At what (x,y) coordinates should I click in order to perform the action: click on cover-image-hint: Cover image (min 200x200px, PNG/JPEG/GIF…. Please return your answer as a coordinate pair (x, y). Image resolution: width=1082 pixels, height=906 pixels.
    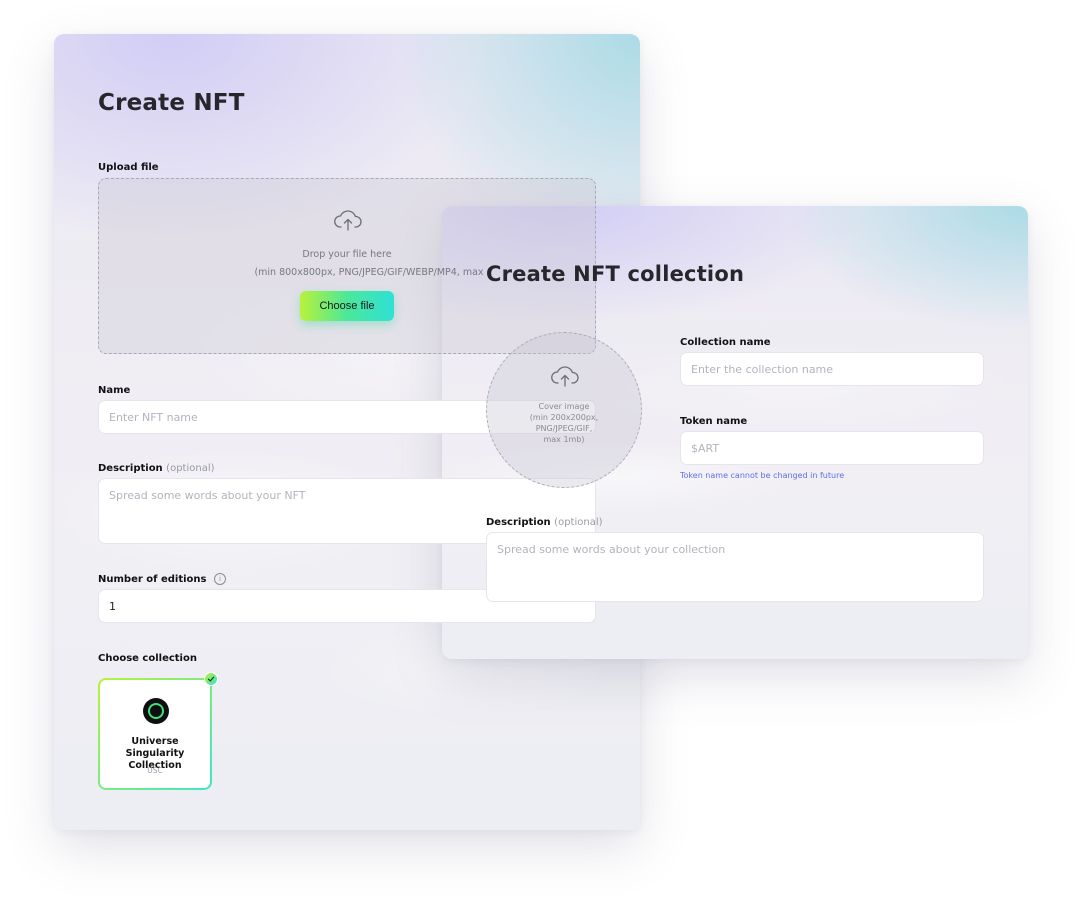
    Looking at the image, I should click on (564, 423).